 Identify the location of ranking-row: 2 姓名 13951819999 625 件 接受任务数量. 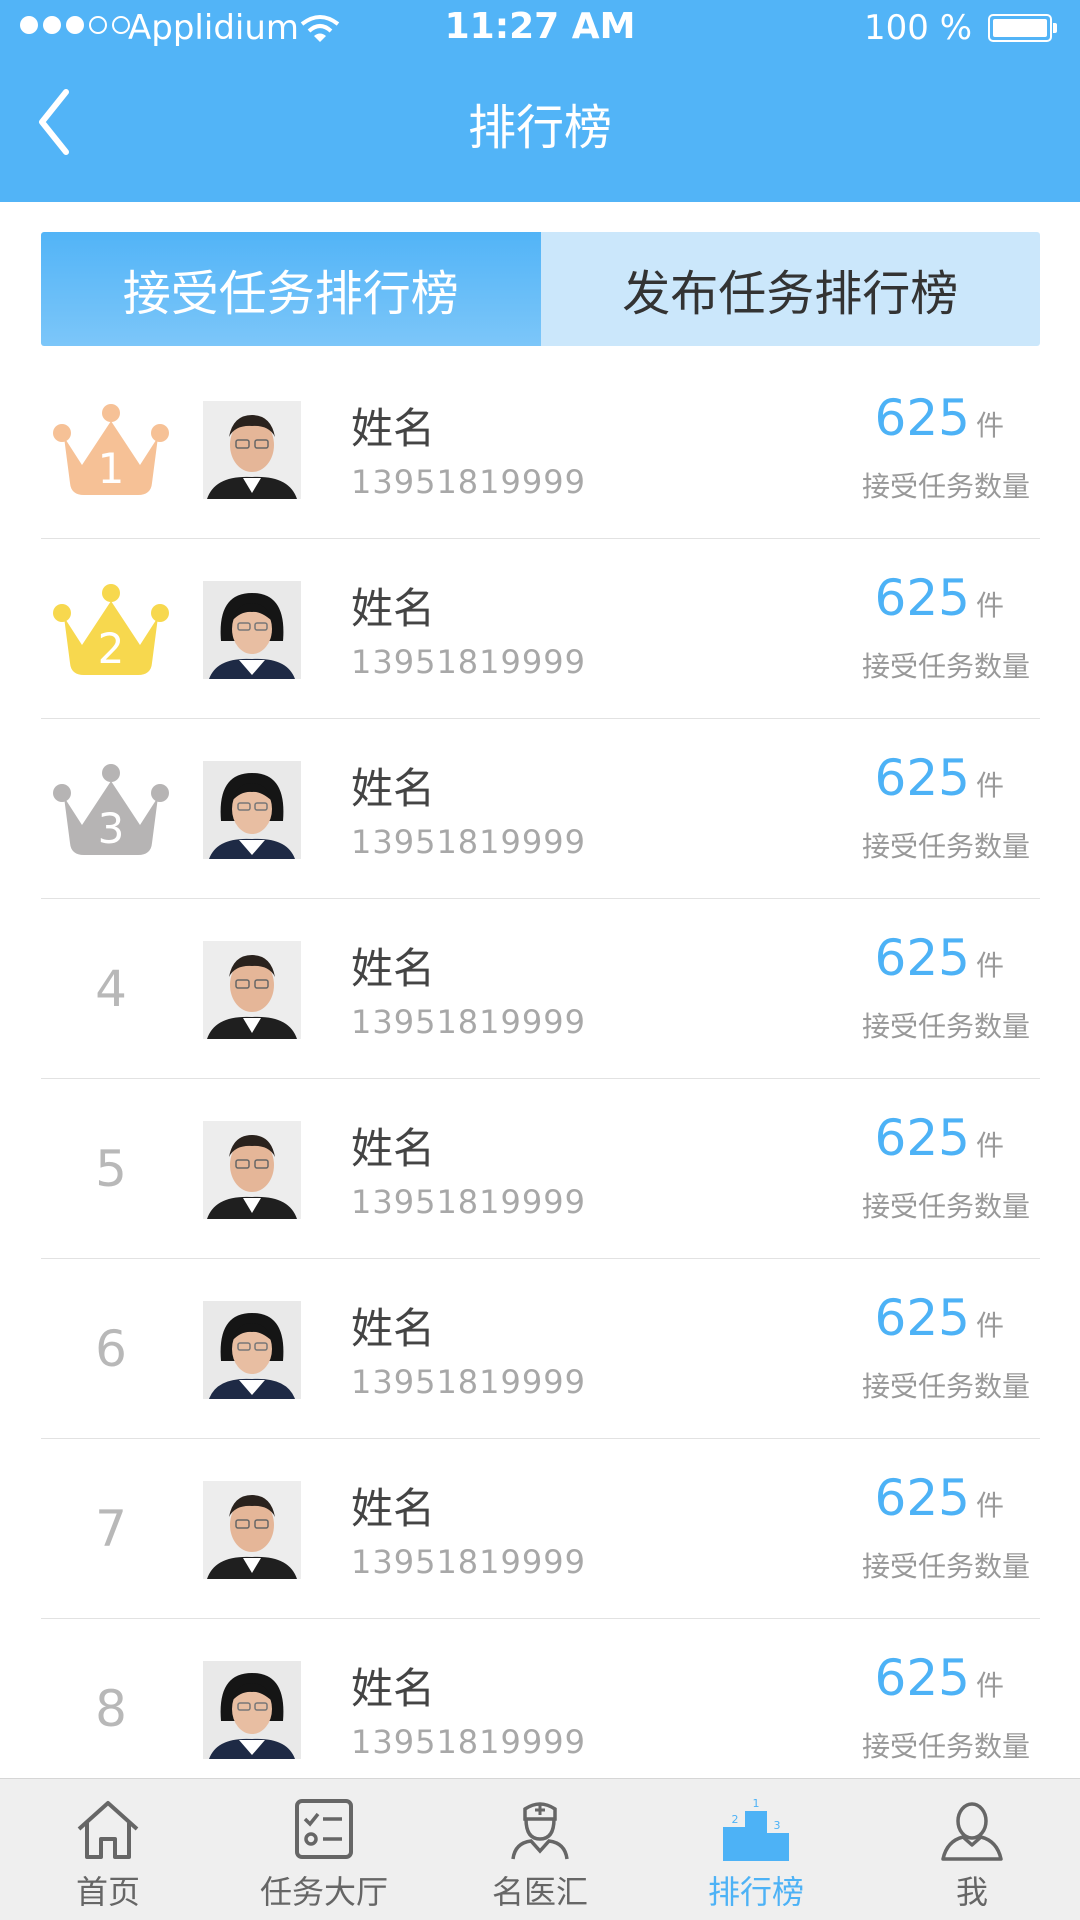
(540, 629).